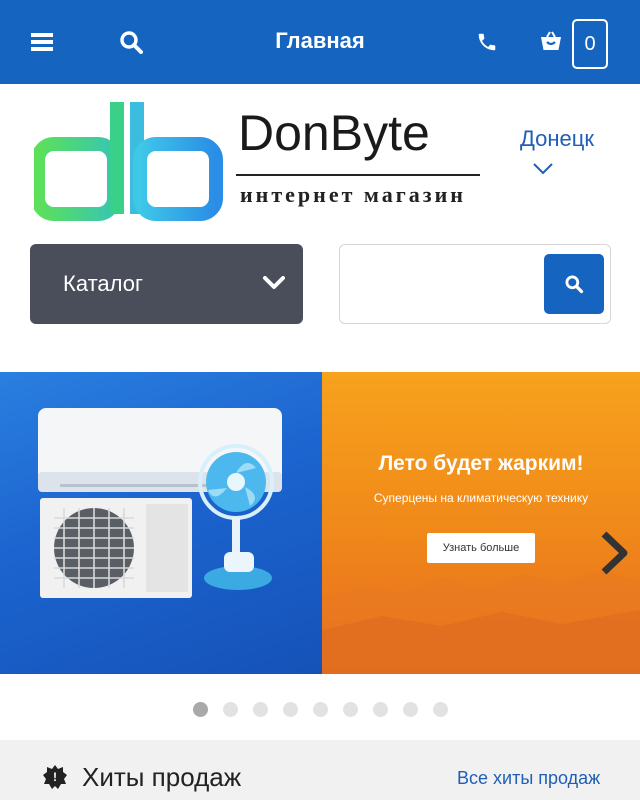  Describe the element at coordinates (445, 284) in the screenshot. I see `search-input` at that location.